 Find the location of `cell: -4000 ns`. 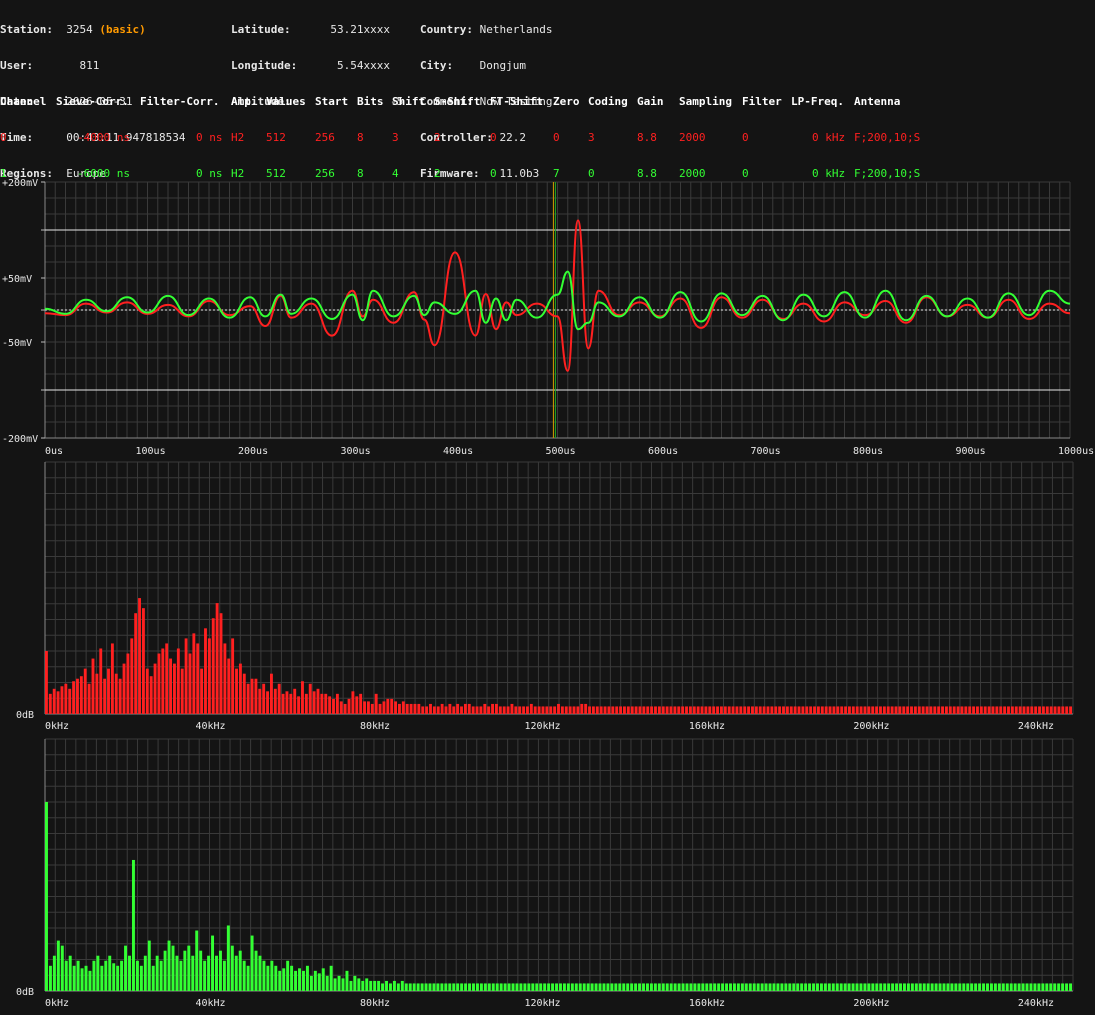

cell: -4000 ns is located at coordinates (103, 137).